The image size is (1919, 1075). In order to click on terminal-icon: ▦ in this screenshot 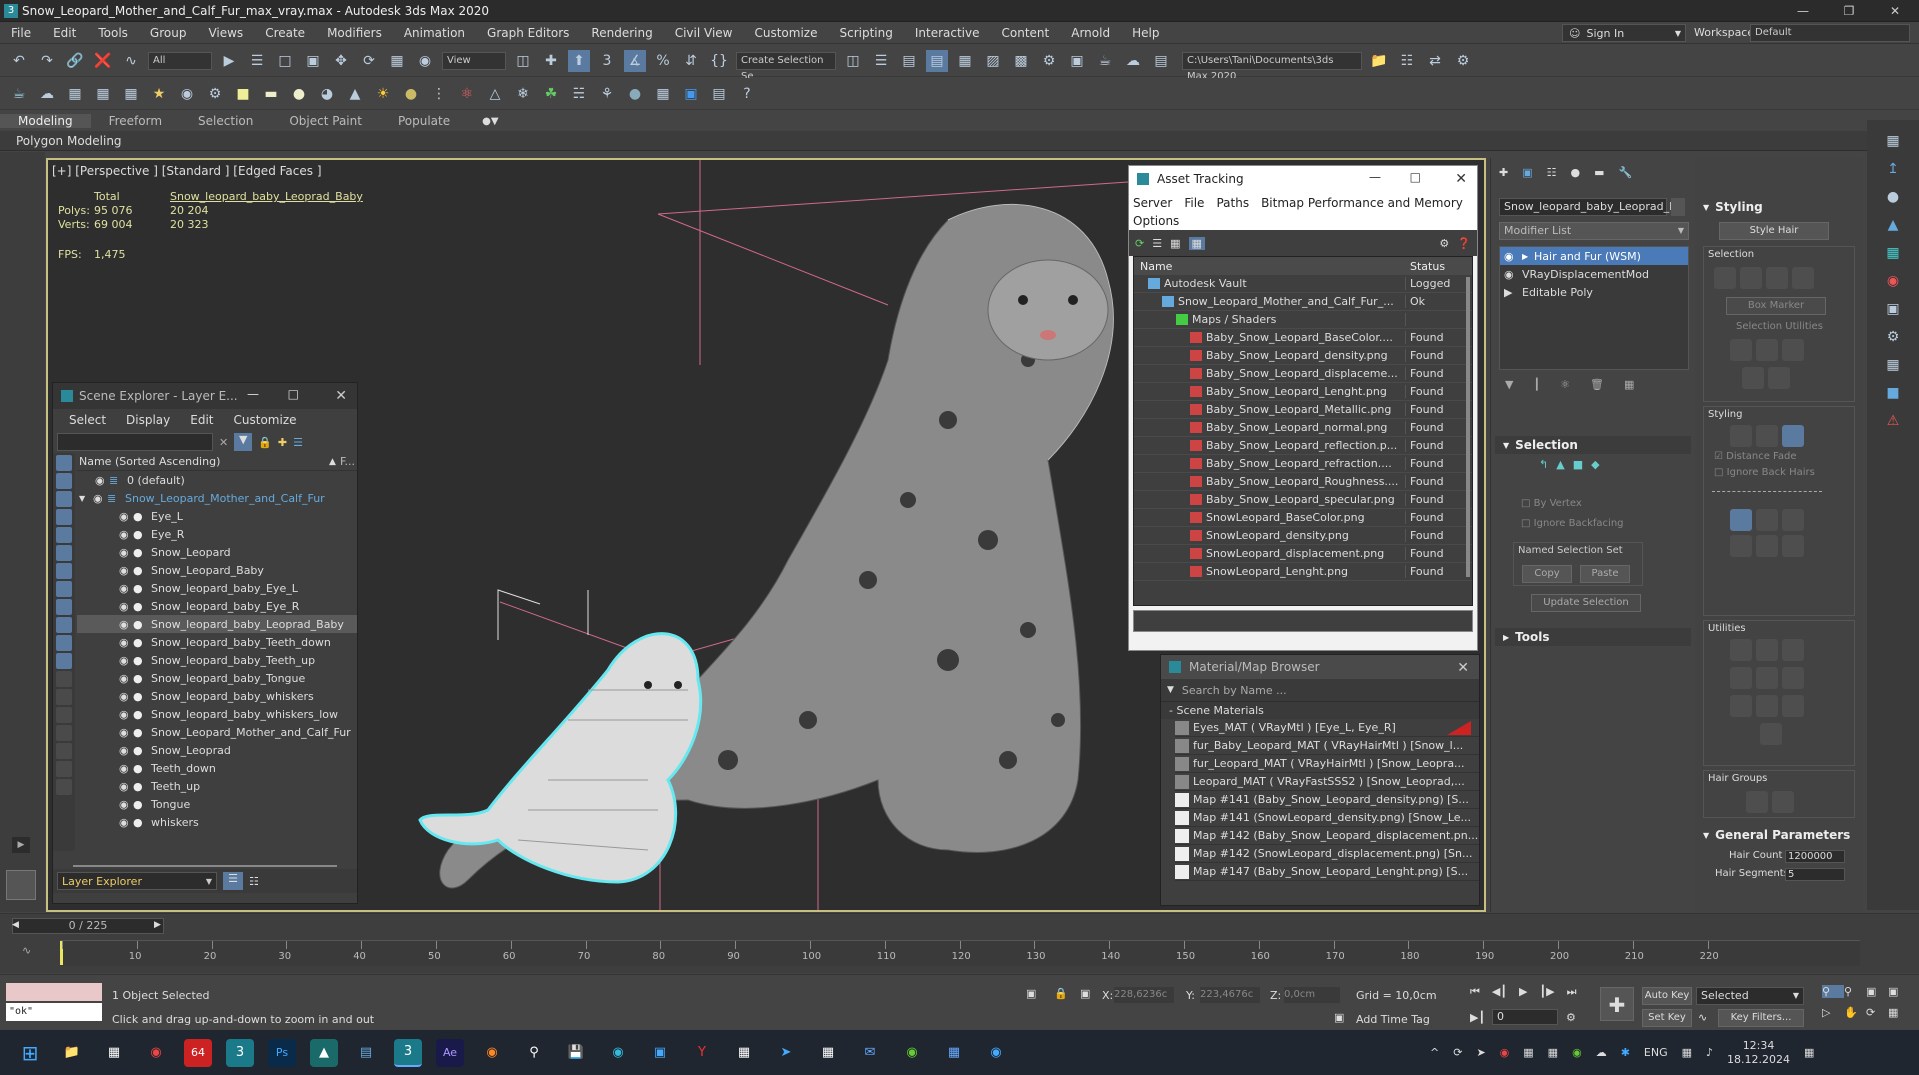, I will do `click(744, 1053)`.